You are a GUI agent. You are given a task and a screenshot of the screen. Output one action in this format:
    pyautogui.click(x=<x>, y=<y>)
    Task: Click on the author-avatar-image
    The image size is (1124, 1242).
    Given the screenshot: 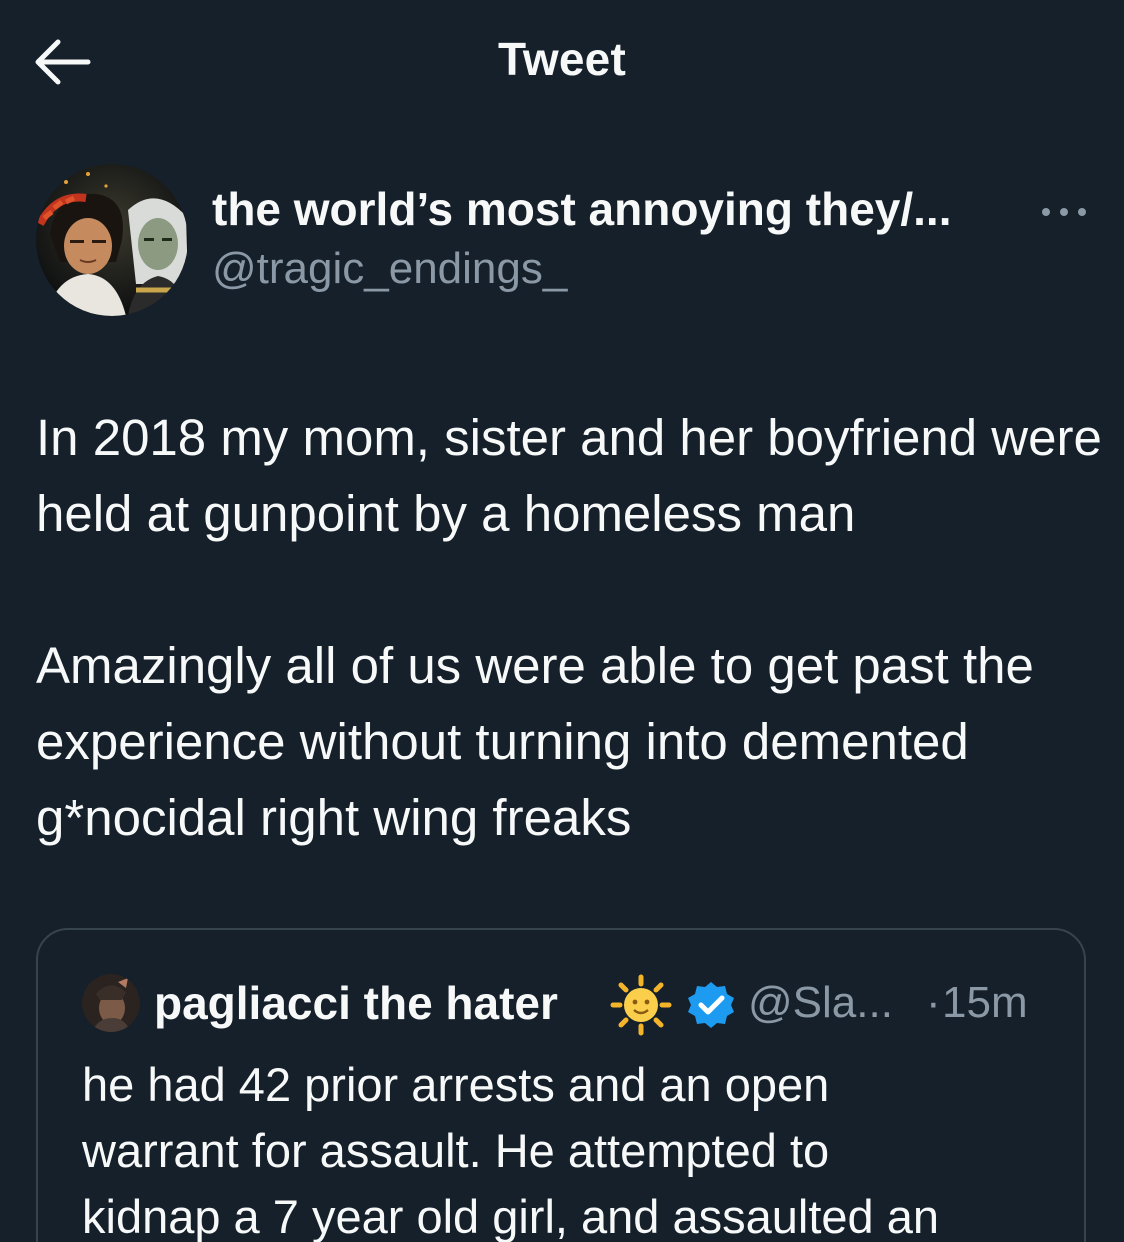 What is the action you would take?
    pyautogui.click(x=112, y=240)
    